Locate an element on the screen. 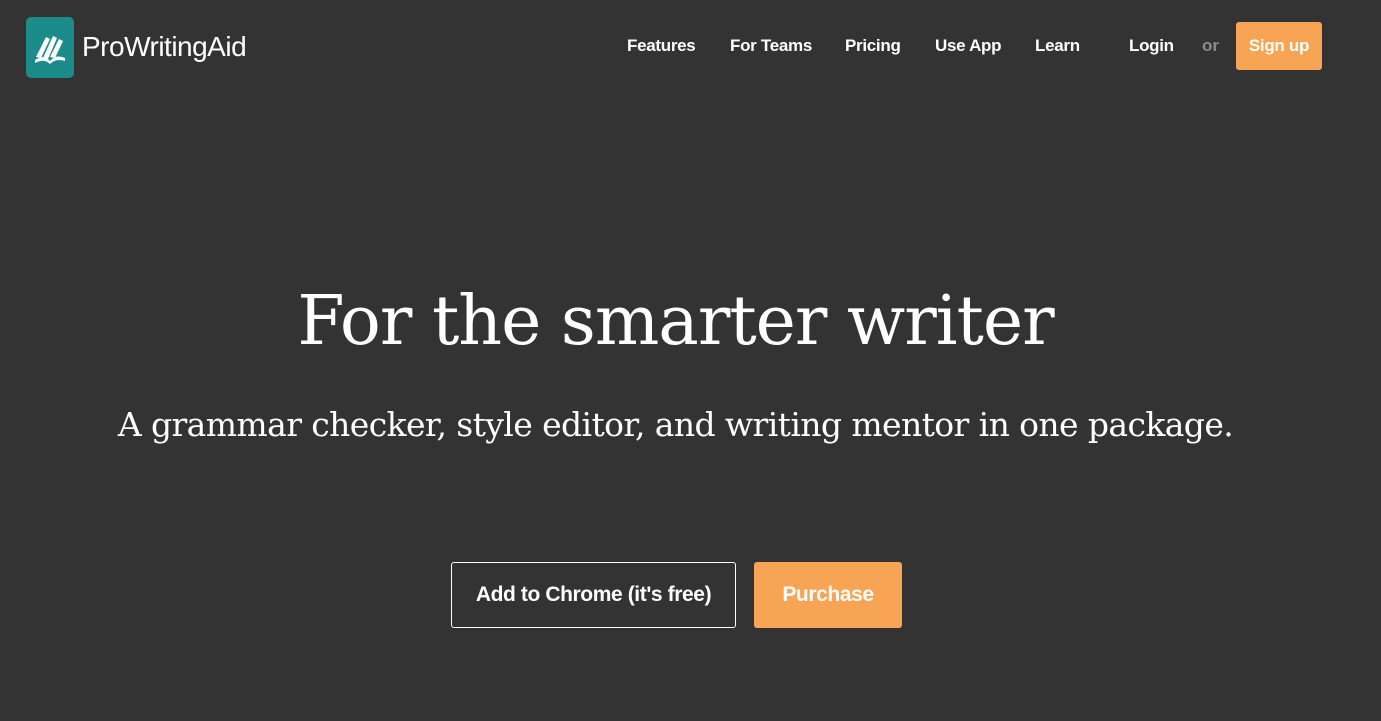 The image size is (1381, 721). hero-title: For the smarter writer is located at coordinates (675, 321).